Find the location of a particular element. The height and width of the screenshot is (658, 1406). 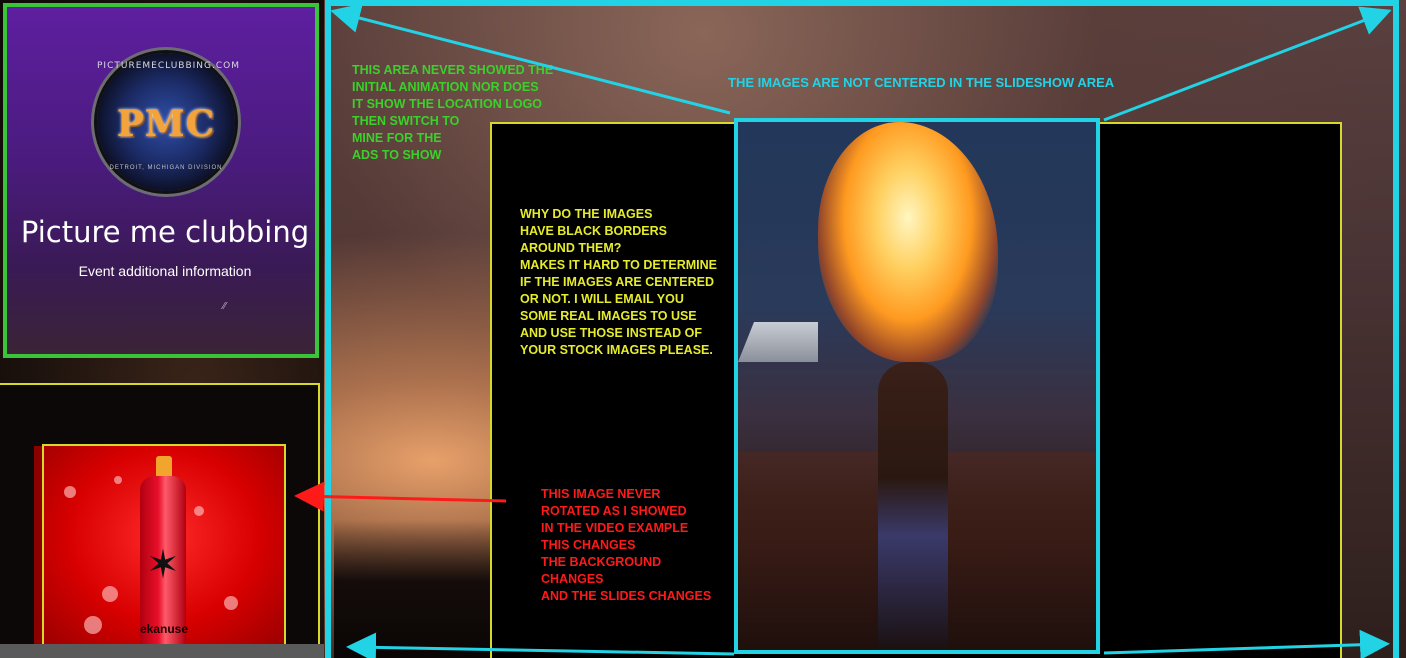

loading-indicator-icon: ⁄⁄ is located at coordinates (225, 306).